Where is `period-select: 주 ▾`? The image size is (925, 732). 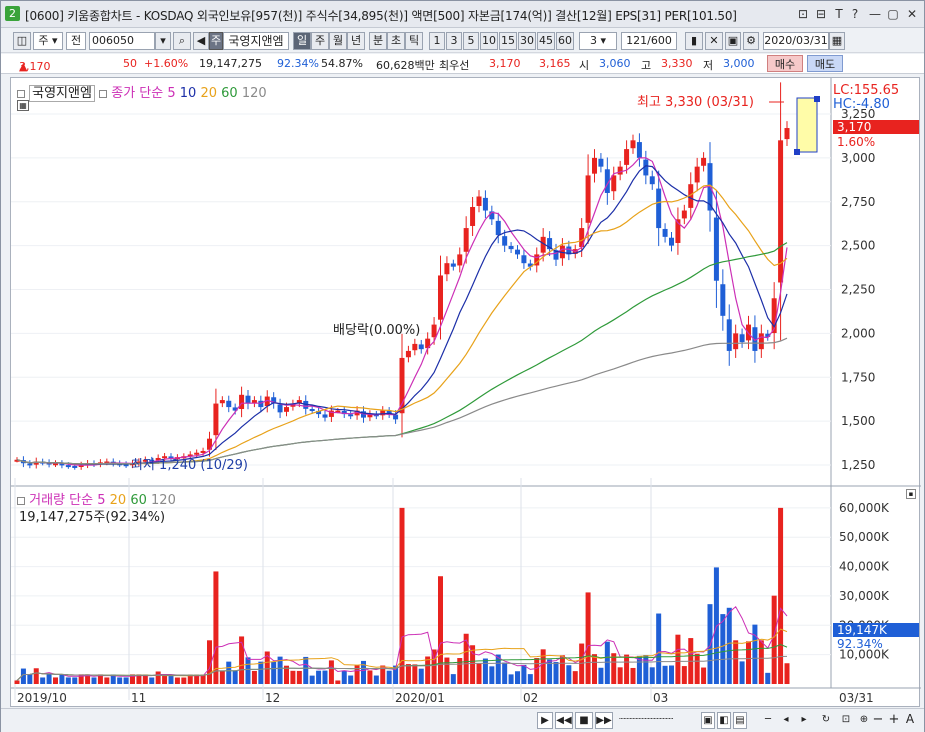 period-select: 주 ▾ is located at coordinates (48, 41).